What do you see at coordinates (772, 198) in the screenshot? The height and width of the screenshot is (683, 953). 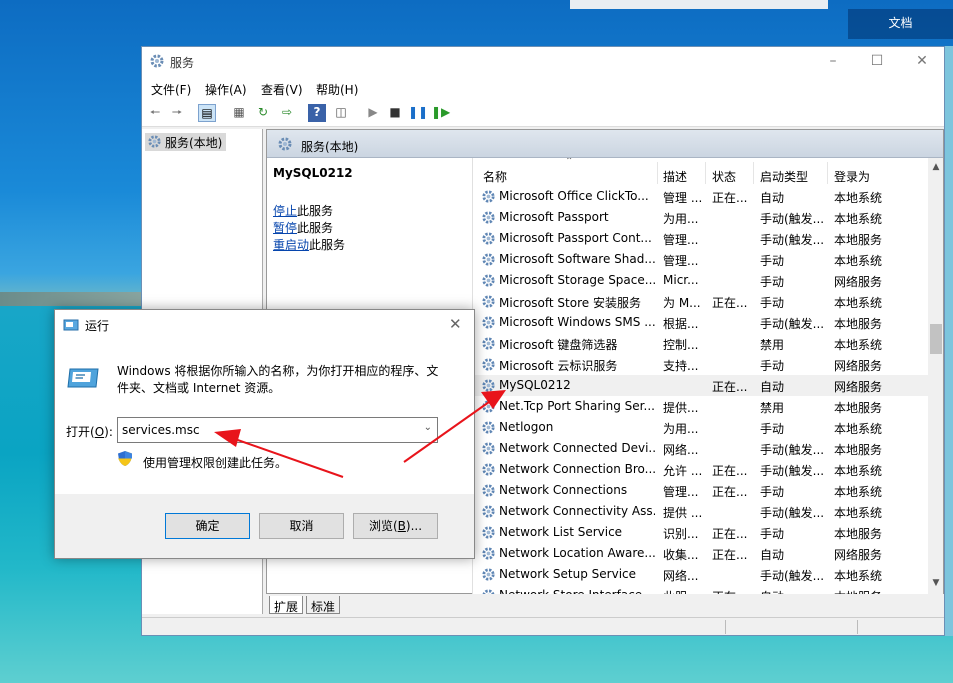 I see `cell-startup-type: 自动` at bounding box center [772, 198].